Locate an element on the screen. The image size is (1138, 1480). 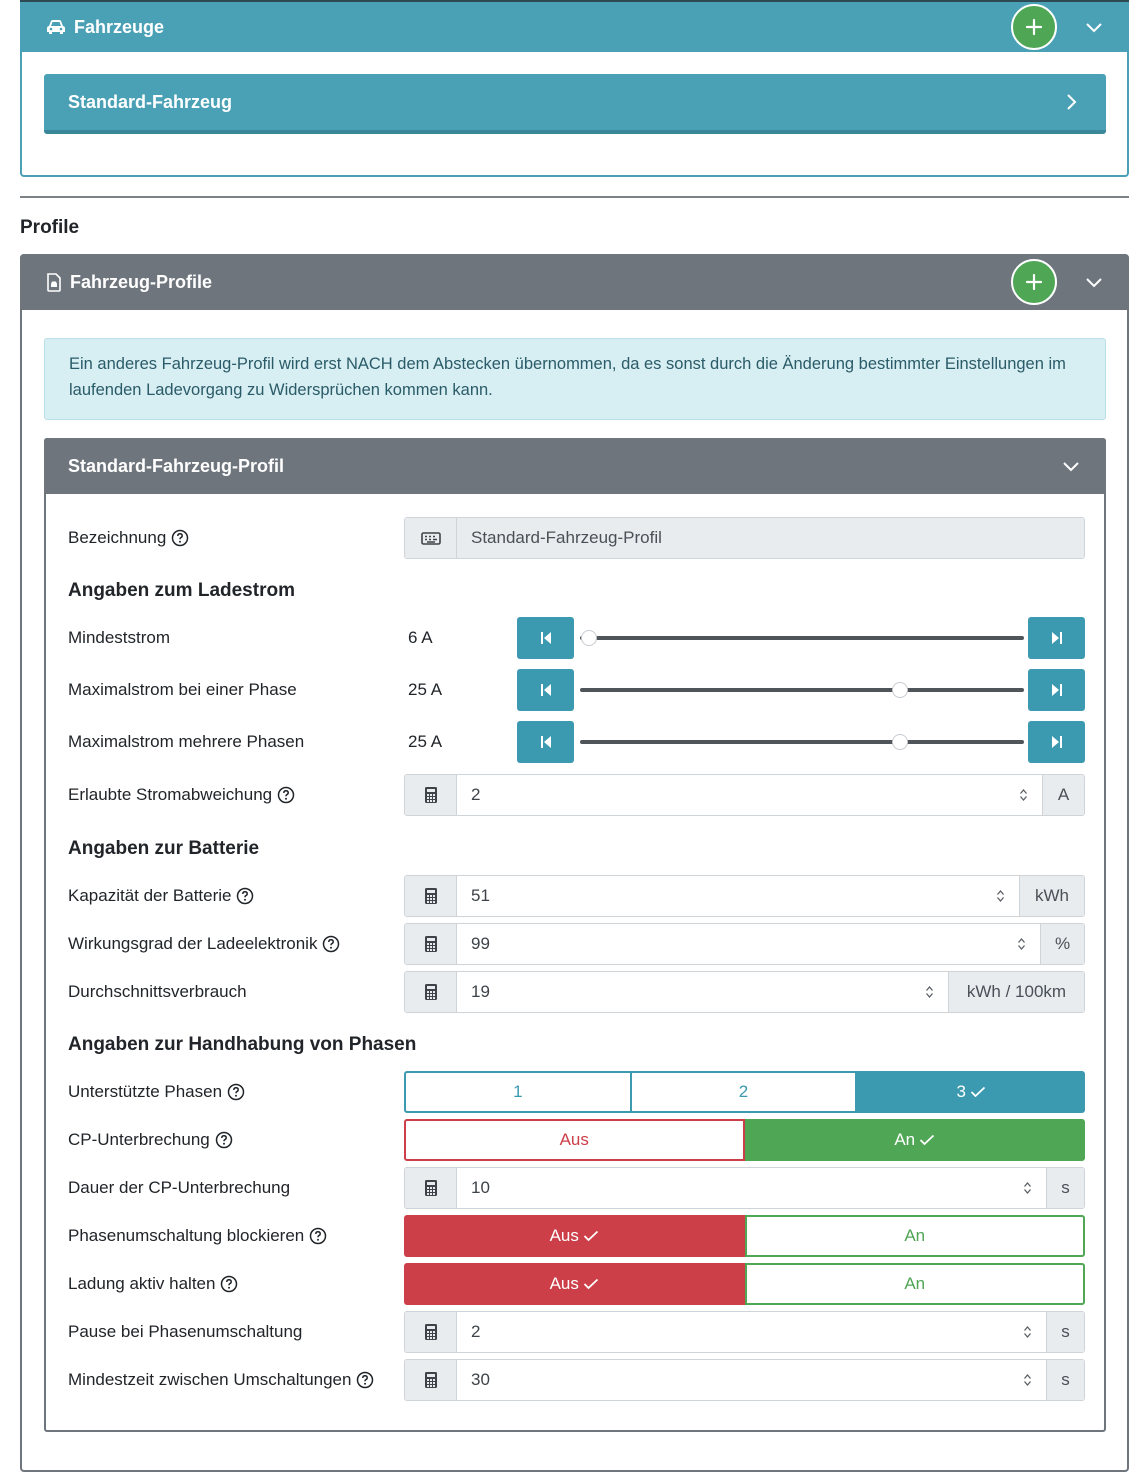
capacity-field: 51 kWh is located at coordinates (744, 896).